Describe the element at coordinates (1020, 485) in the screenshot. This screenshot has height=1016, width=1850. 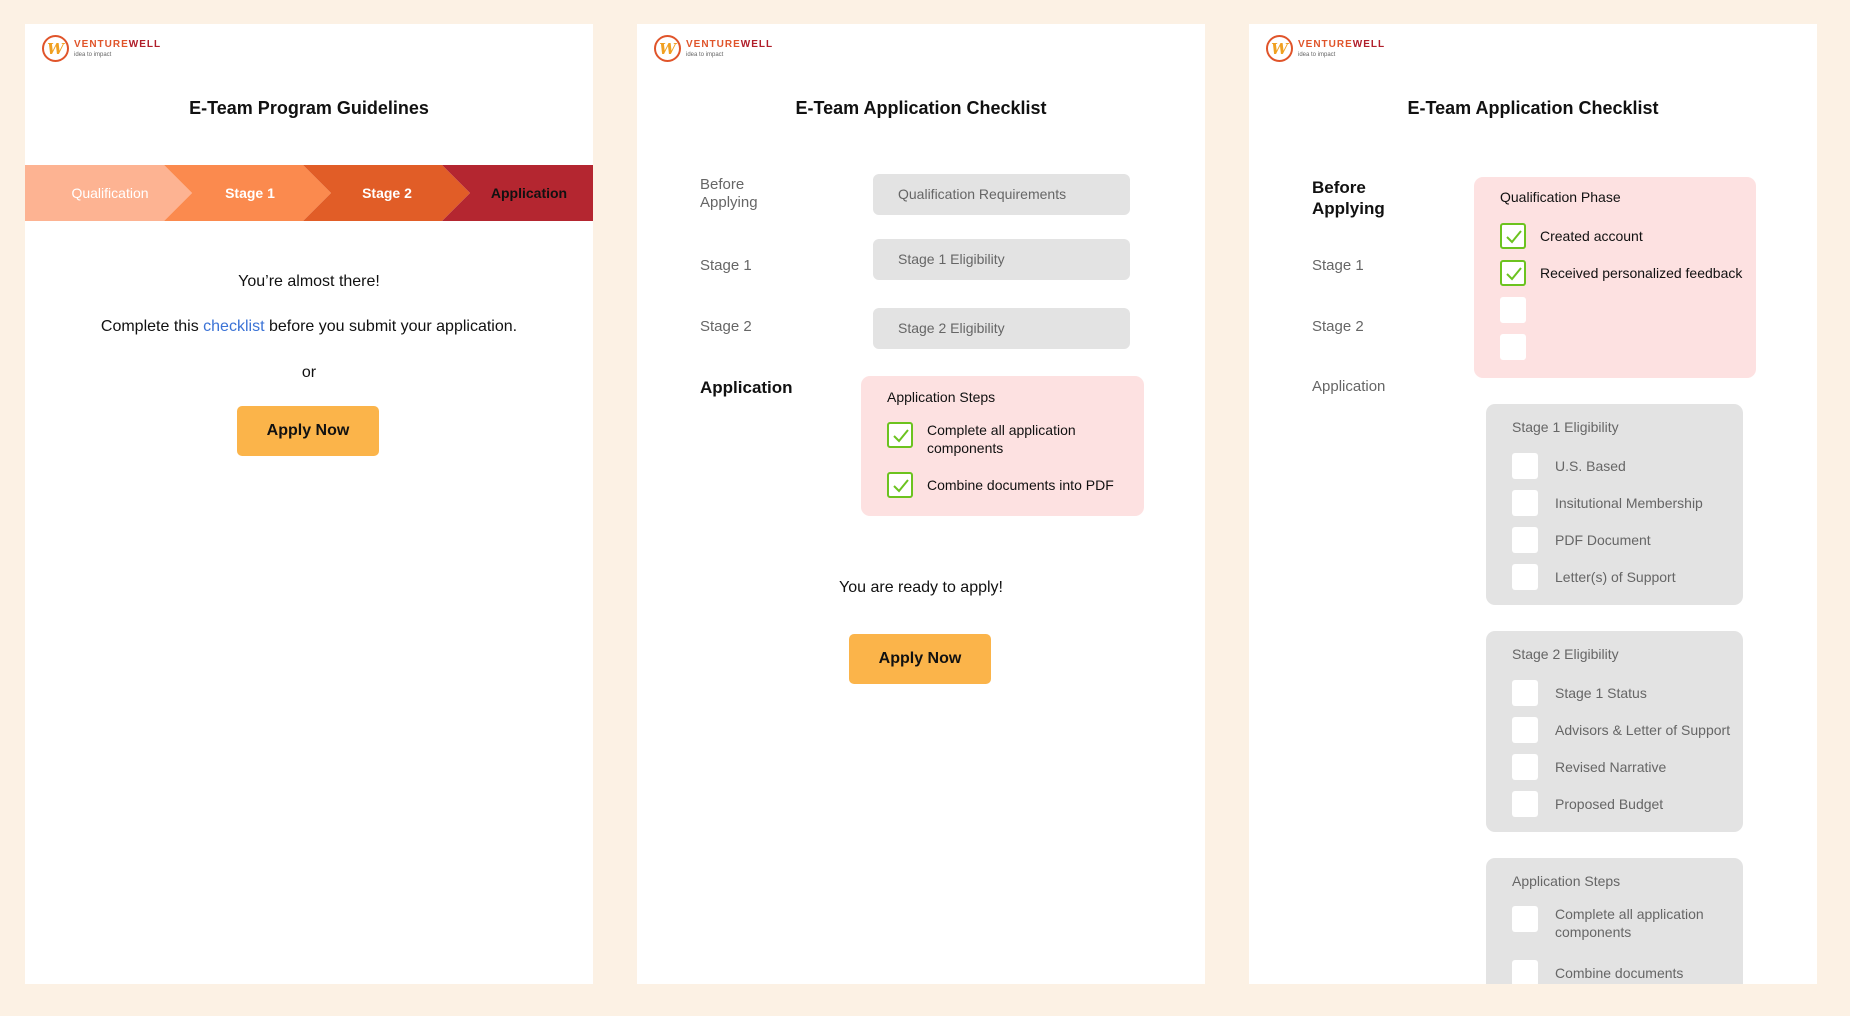
I see `checkbox-label-combine-pdf: Combine documents into PDF` at that location.